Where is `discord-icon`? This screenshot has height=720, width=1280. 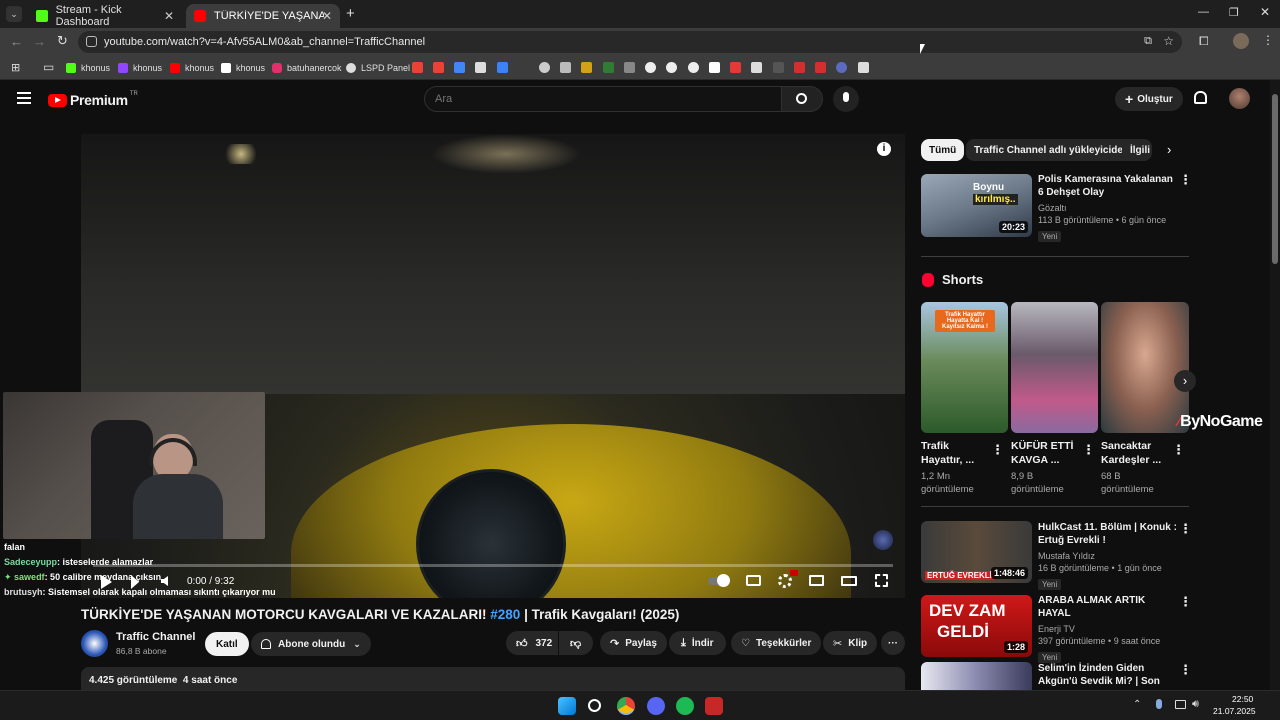 discord-icon is located at coordinates (656, 706).